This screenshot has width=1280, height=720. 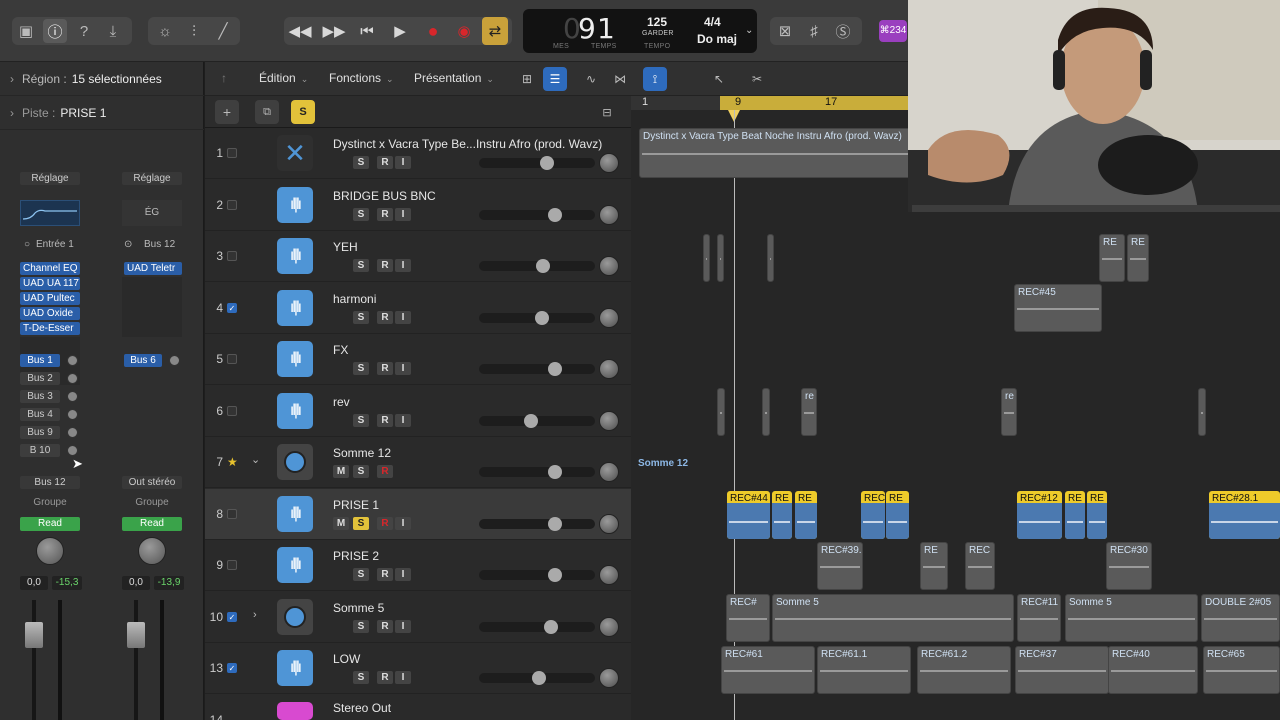 What do you see at coordinates (295, 462) in the screenshot?
I see `bus-knob-icon` at bounding box center [295, 462].